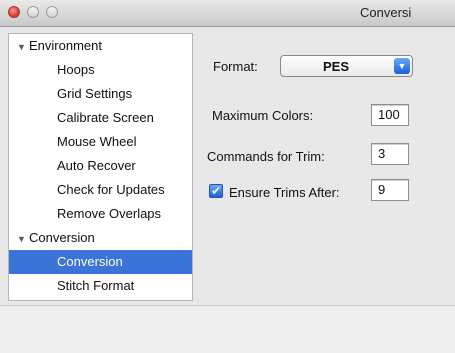 The width and height of the screenshot is (455, 353). I want to click on sidebar-item-hoops: Hoops, so click(100, 70).